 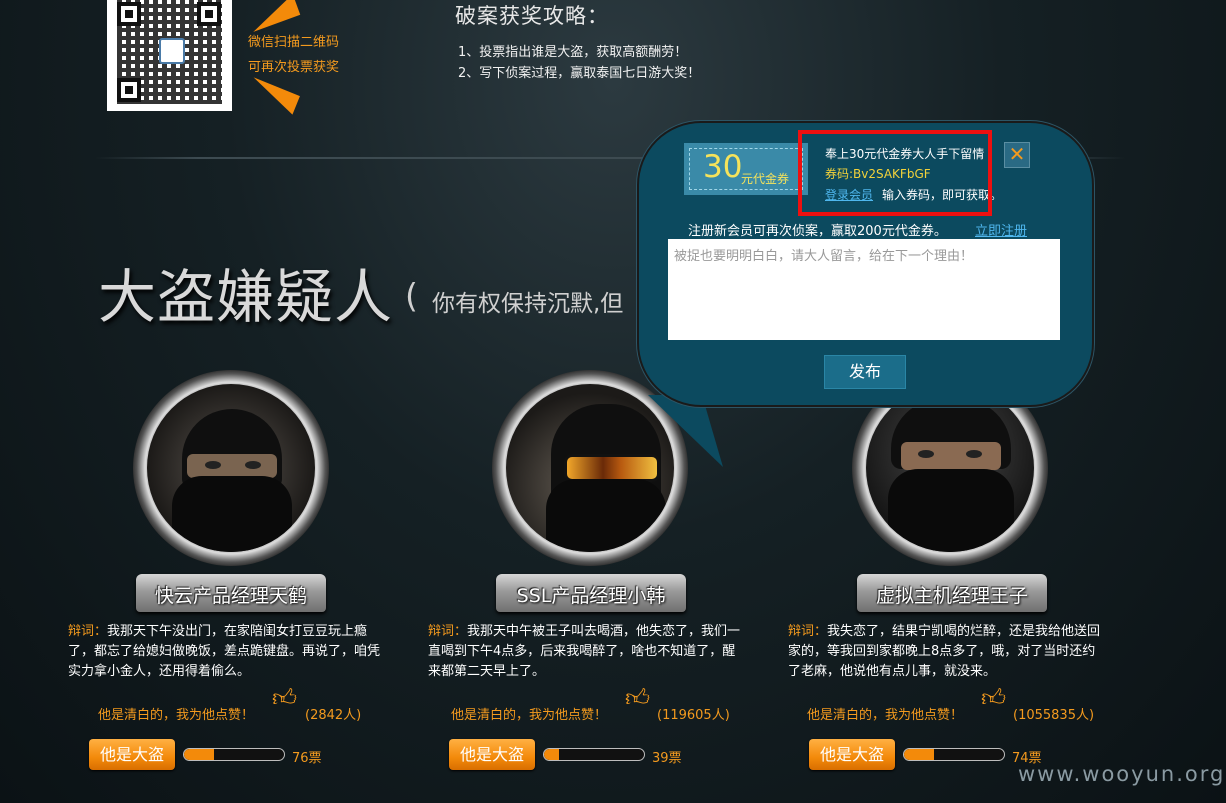 I want to click on register-link: 立即注册, so click(x=1001, y=229).